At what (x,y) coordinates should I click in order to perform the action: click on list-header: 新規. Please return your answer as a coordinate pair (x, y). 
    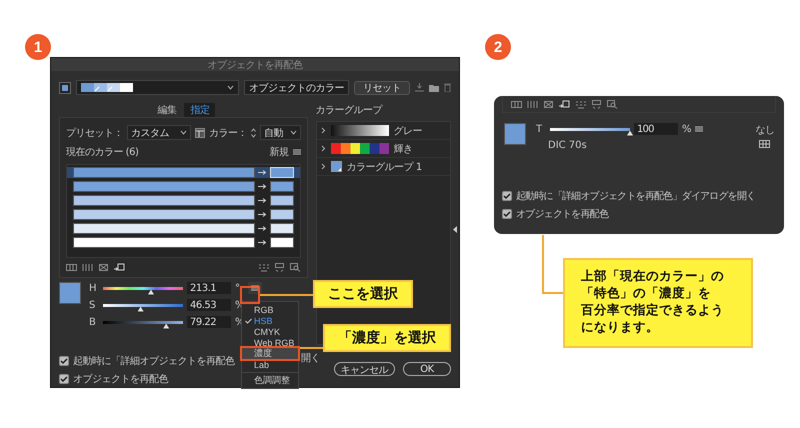
    Looking at the image, I should click on (279, 152).